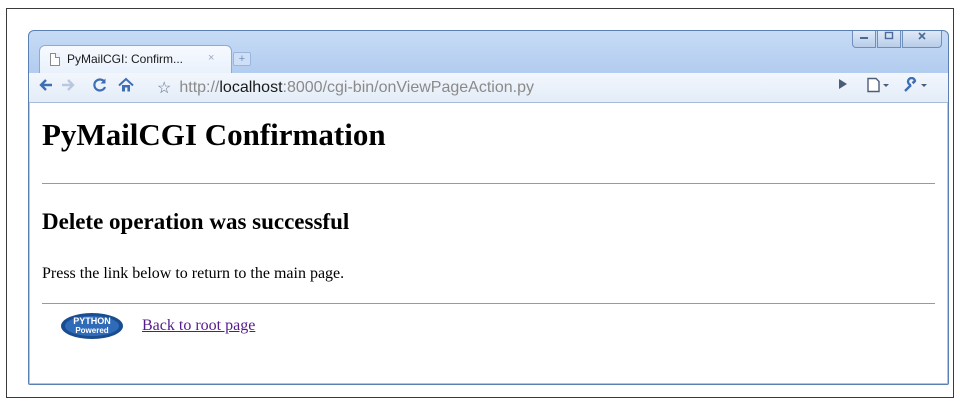  I want to click on status-heading: Delete operation was successful, so click(196, 221).